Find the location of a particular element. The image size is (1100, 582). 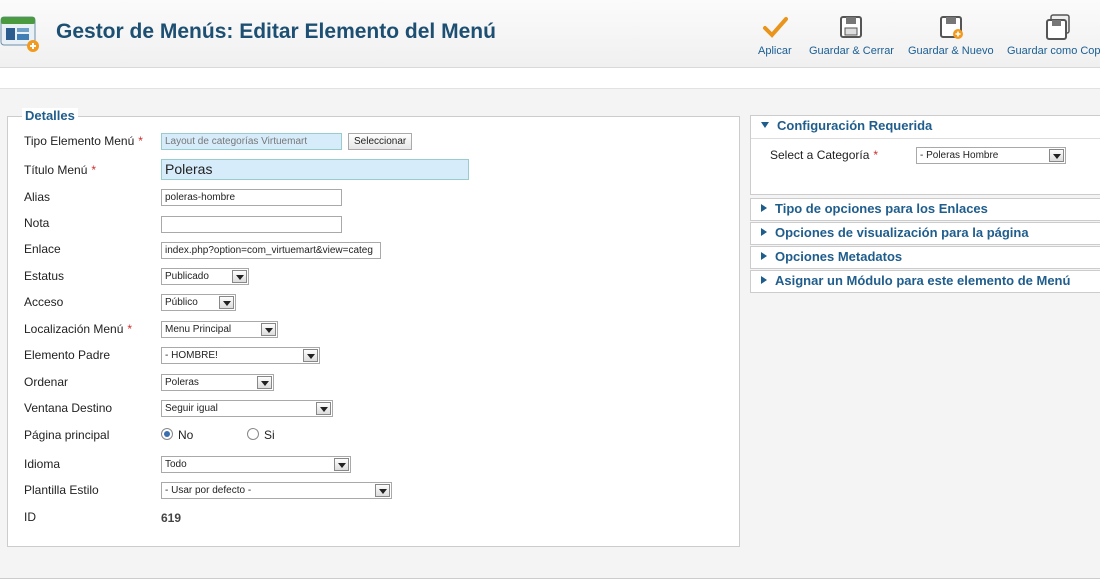

save-new-icon is located at coordinates (951, 27).